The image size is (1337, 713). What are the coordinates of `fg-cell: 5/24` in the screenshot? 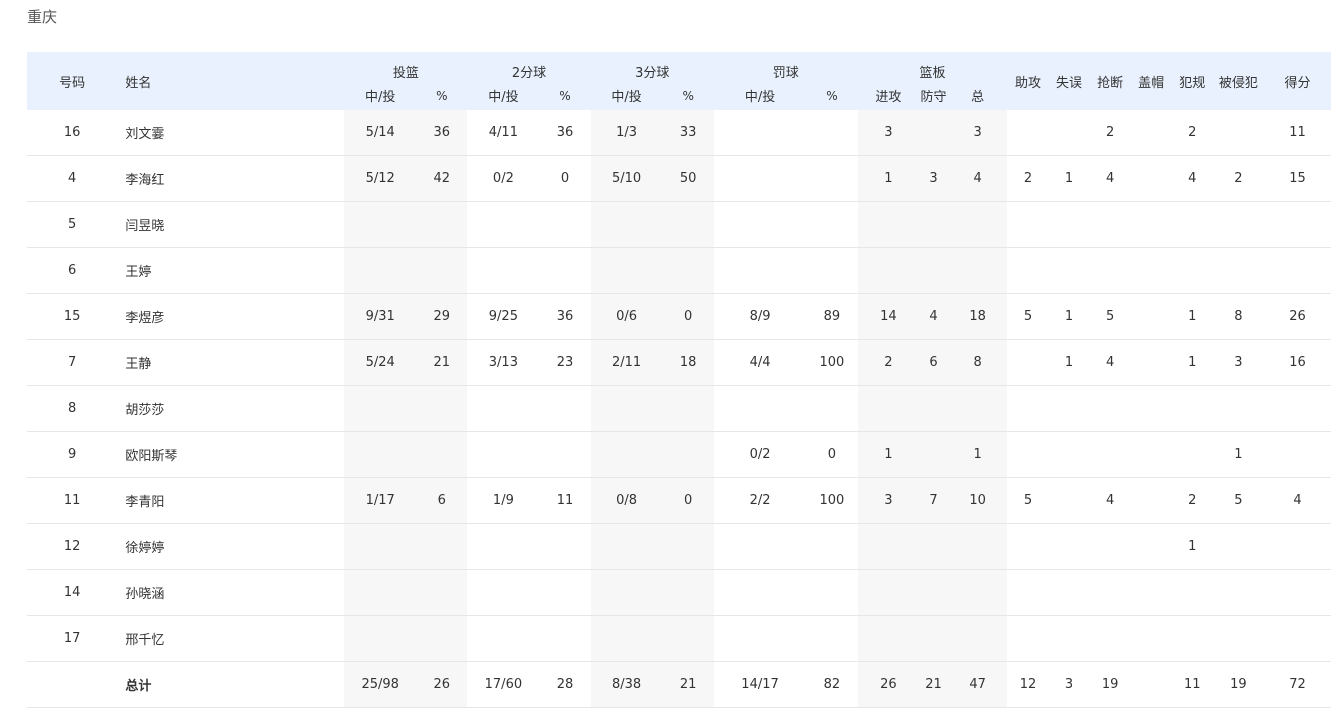 It's located at (380, 362).